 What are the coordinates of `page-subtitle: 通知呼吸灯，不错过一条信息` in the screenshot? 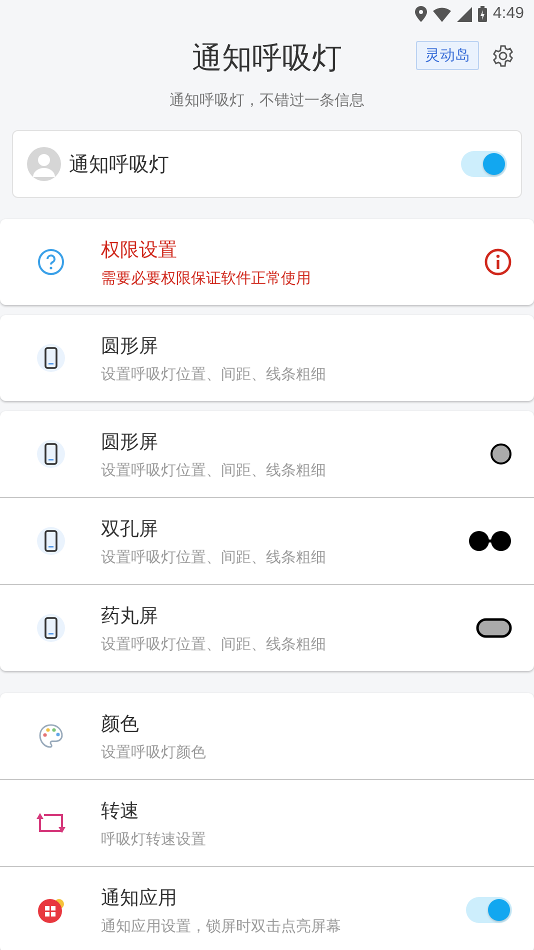 It's located at (267, 100).